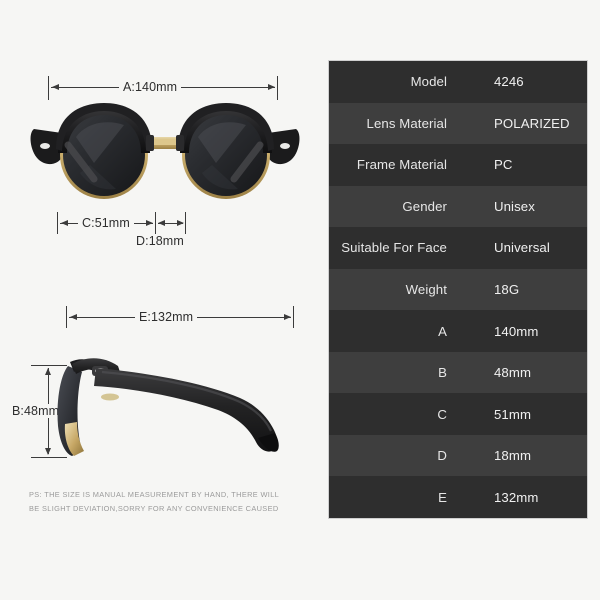 The height and width of the screenshot is (600, 600). I want to click on dimension-d-label: D:18mm, so click(160, 241).